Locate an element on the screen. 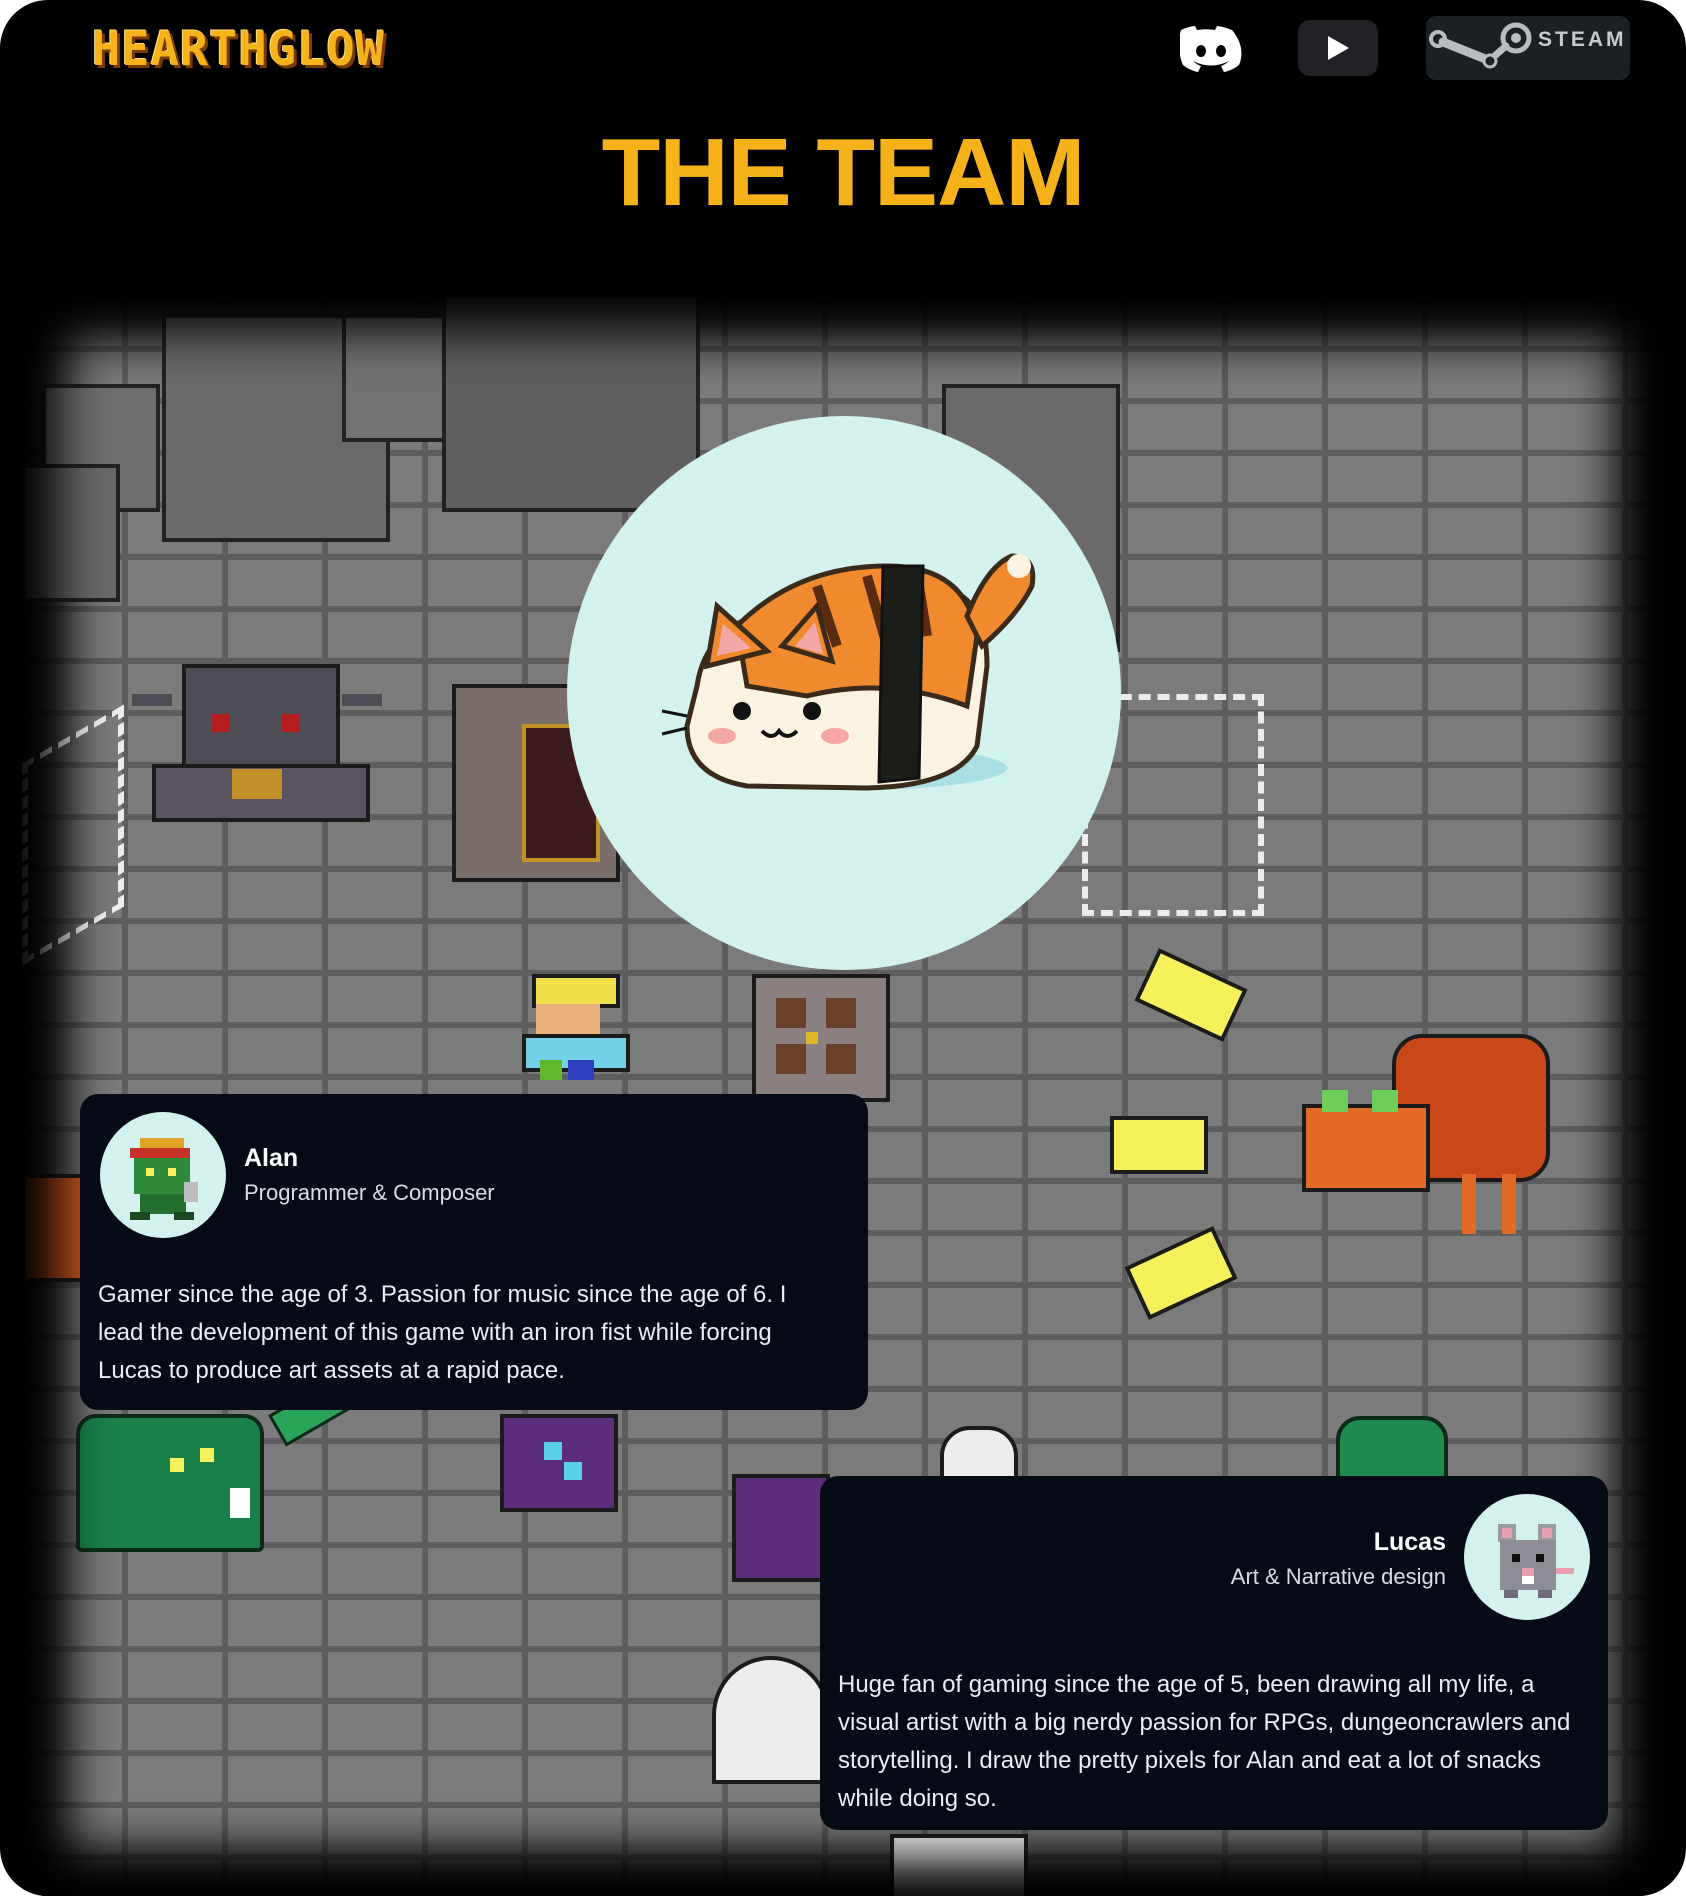 The image size is (1686, 1896). hearthglow-logo: HEARTHGLOW is located at coordinates (238, 50).